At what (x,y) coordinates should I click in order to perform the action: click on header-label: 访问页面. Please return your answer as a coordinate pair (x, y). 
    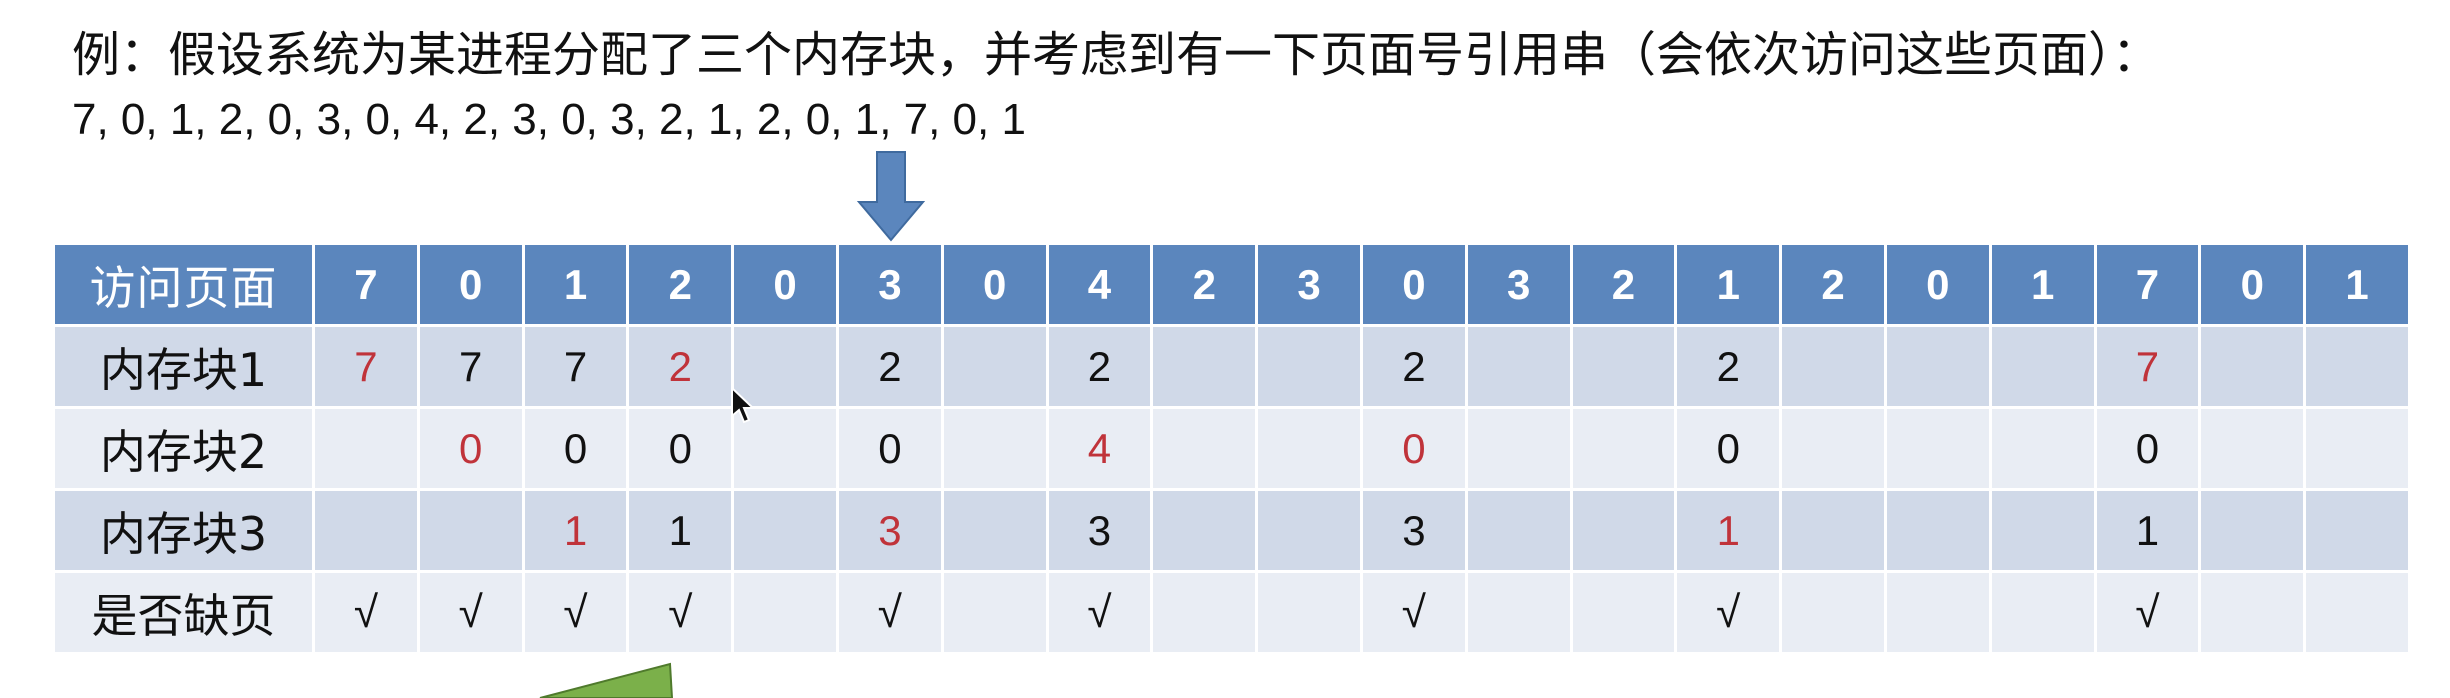
    Looking at the image, I should click on (183, 284).